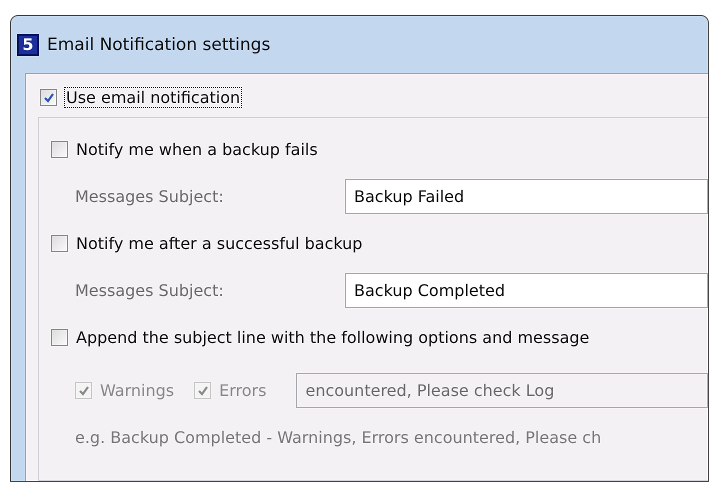 The image size is (709, 482). What do you see at coordinates (338, 437) in the screenshot?
I see `example-text: e.g. Backup Completed - Warnings, Errors encountered, Please ch` at bounding box center [338, 437].